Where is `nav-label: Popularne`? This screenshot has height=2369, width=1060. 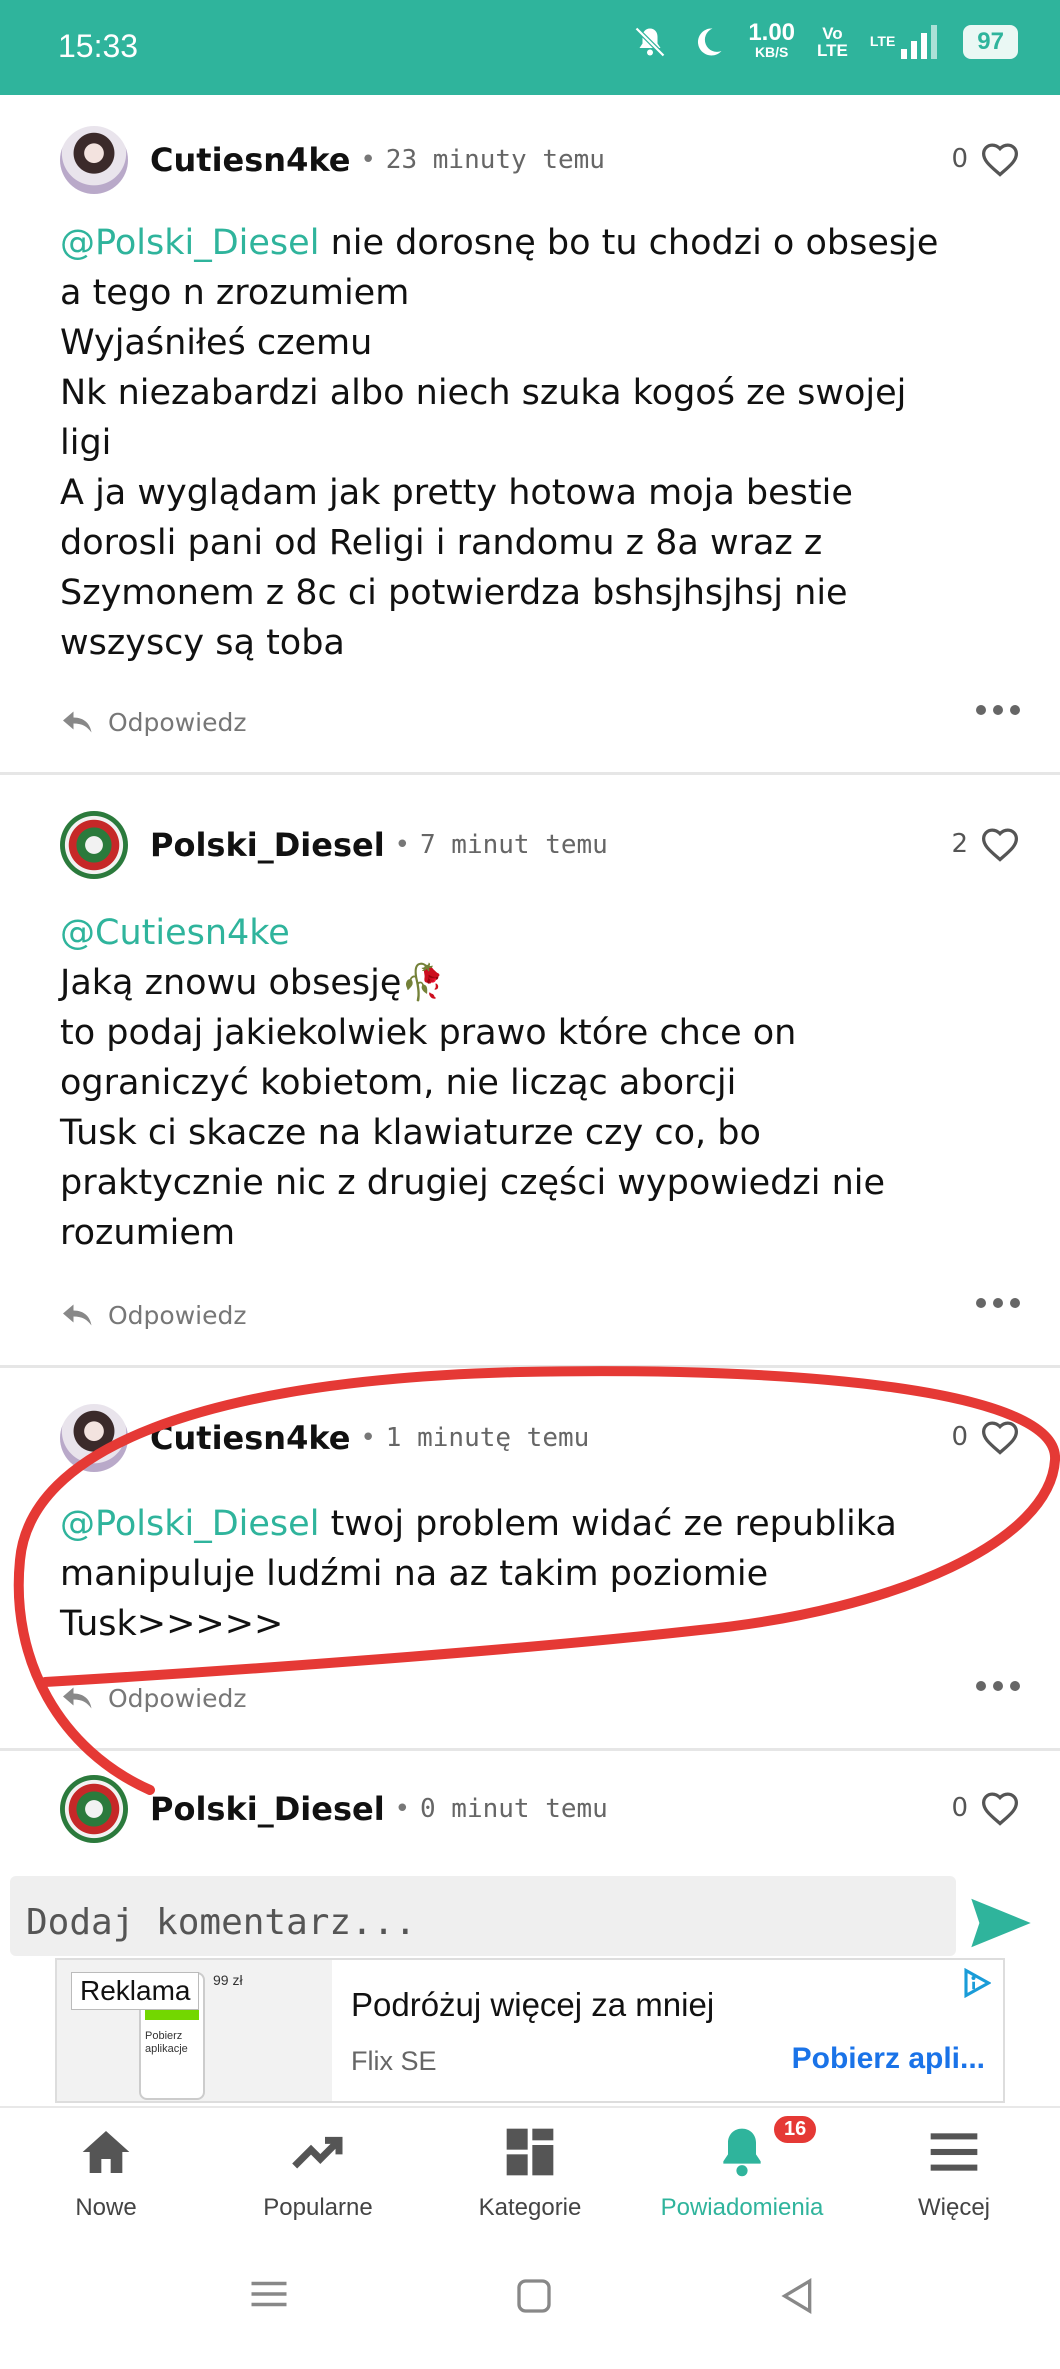 nav-label: Popularne is located at coordinates (318, 2207).